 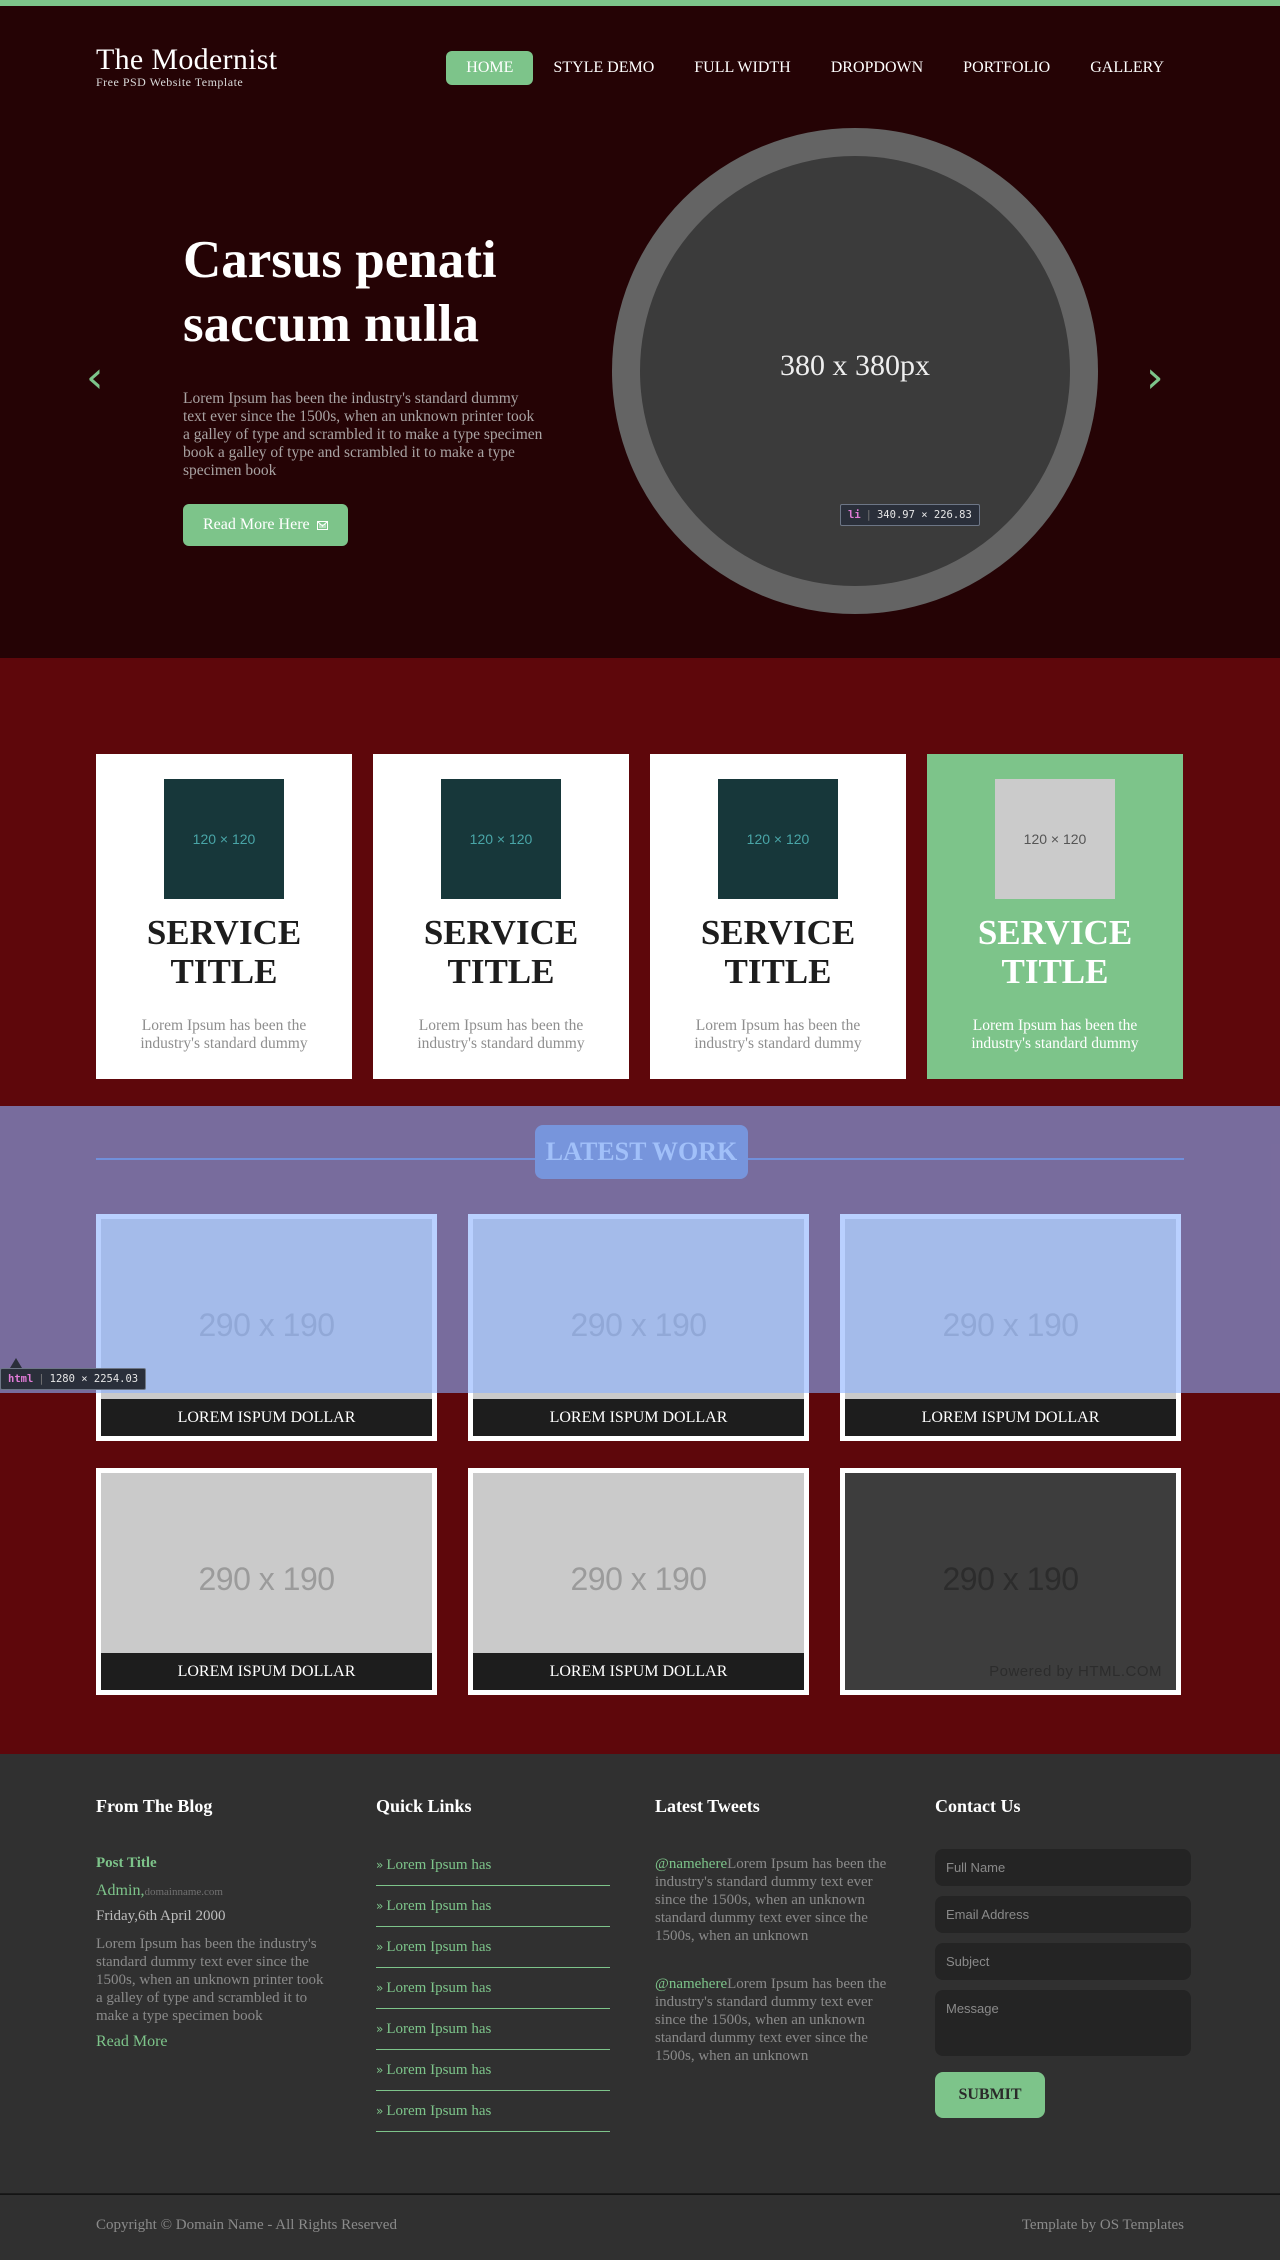 I want to click on brand: The Modernist Free PSD Website Template, so click(x=186, y=66).